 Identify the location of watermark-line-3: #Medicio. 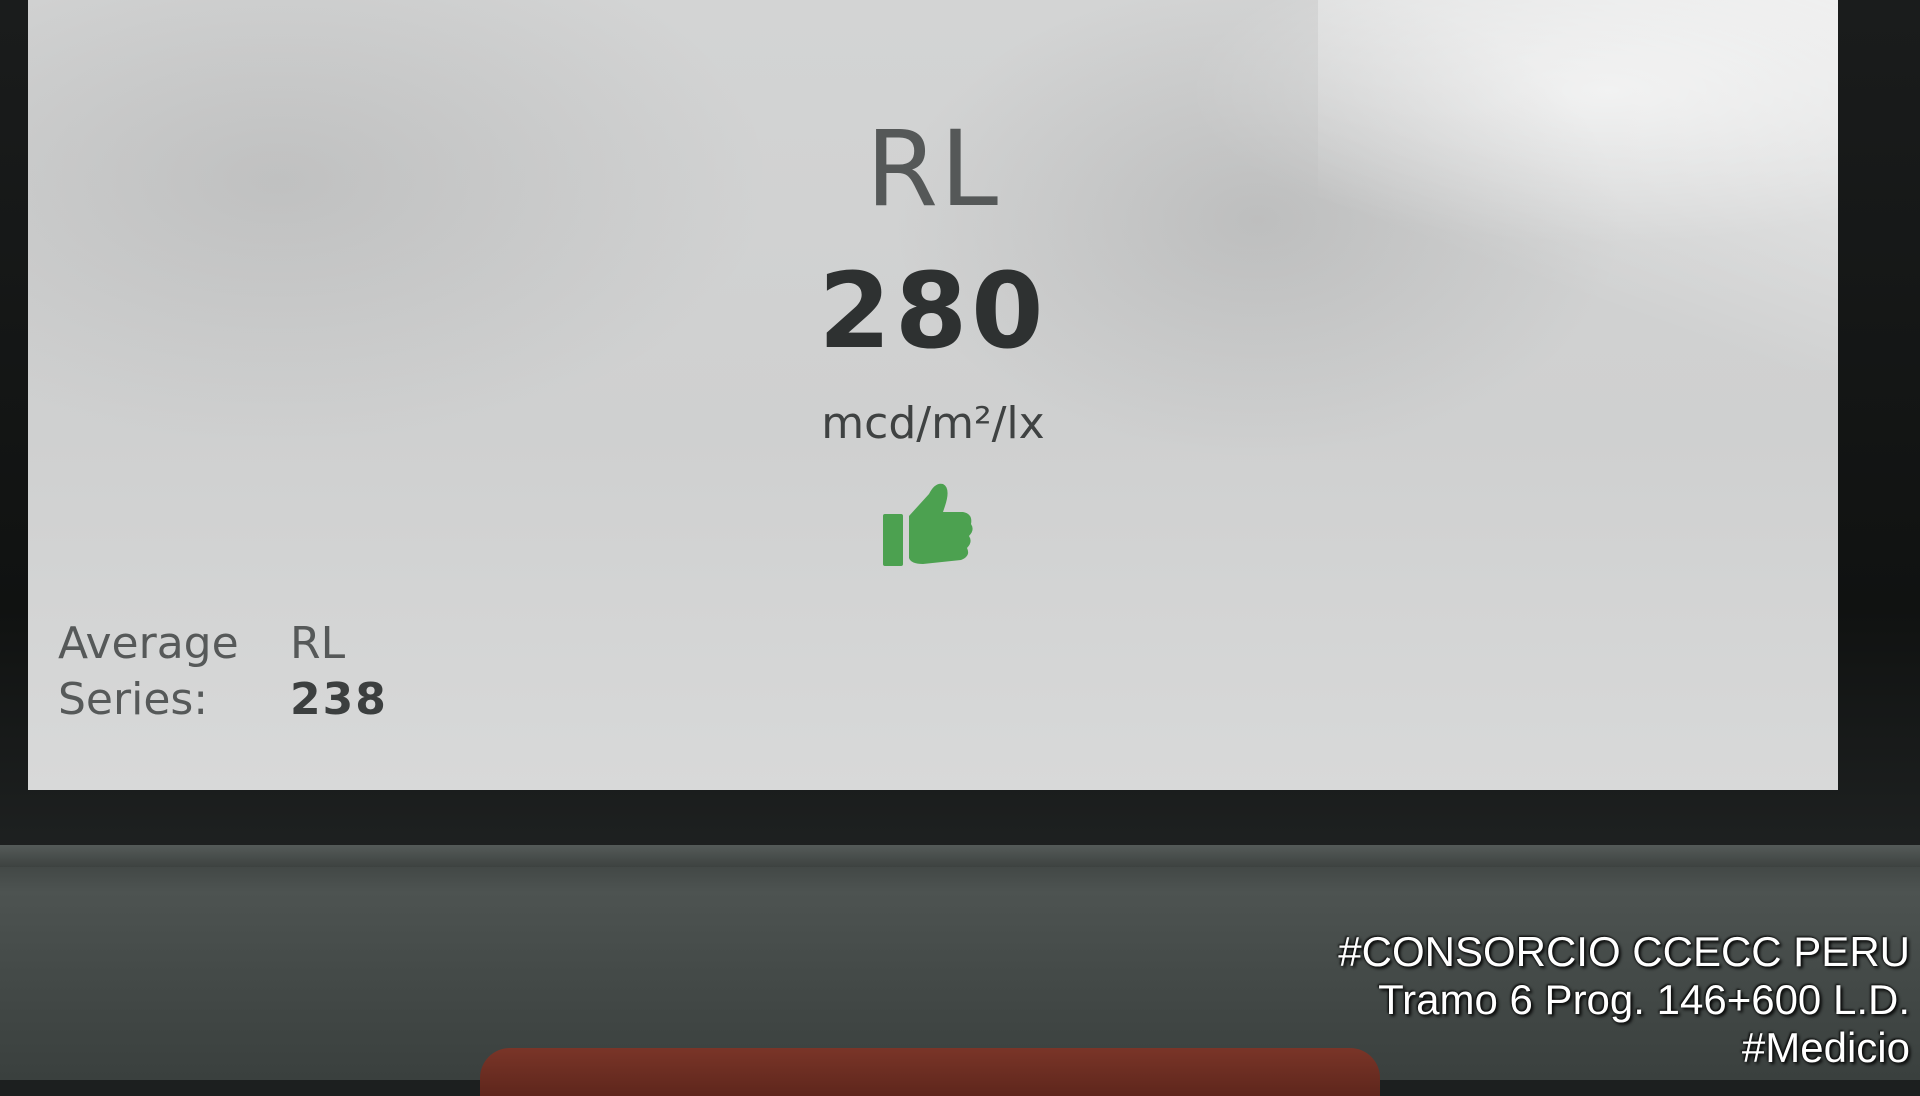
(1825, 1047).